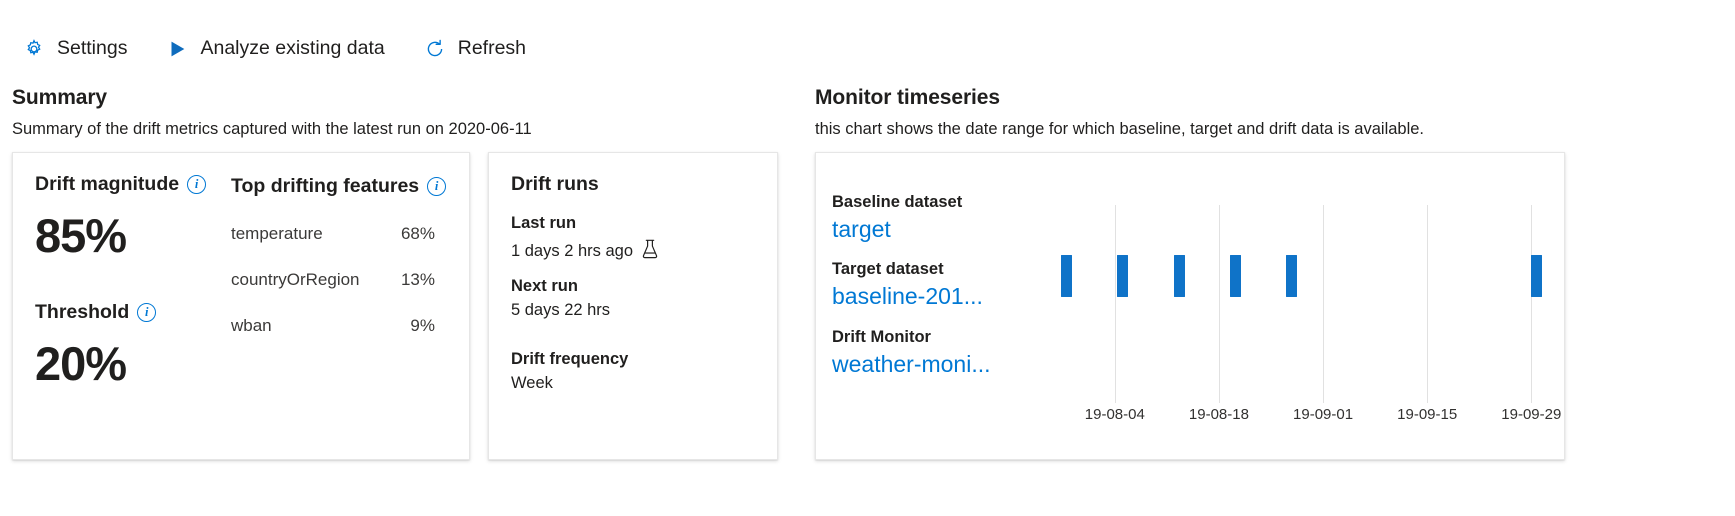 Image resolution: width=1735 pixels, height=516 pixels. I want to click on feature-row: wban 9%, so click(339, 326).